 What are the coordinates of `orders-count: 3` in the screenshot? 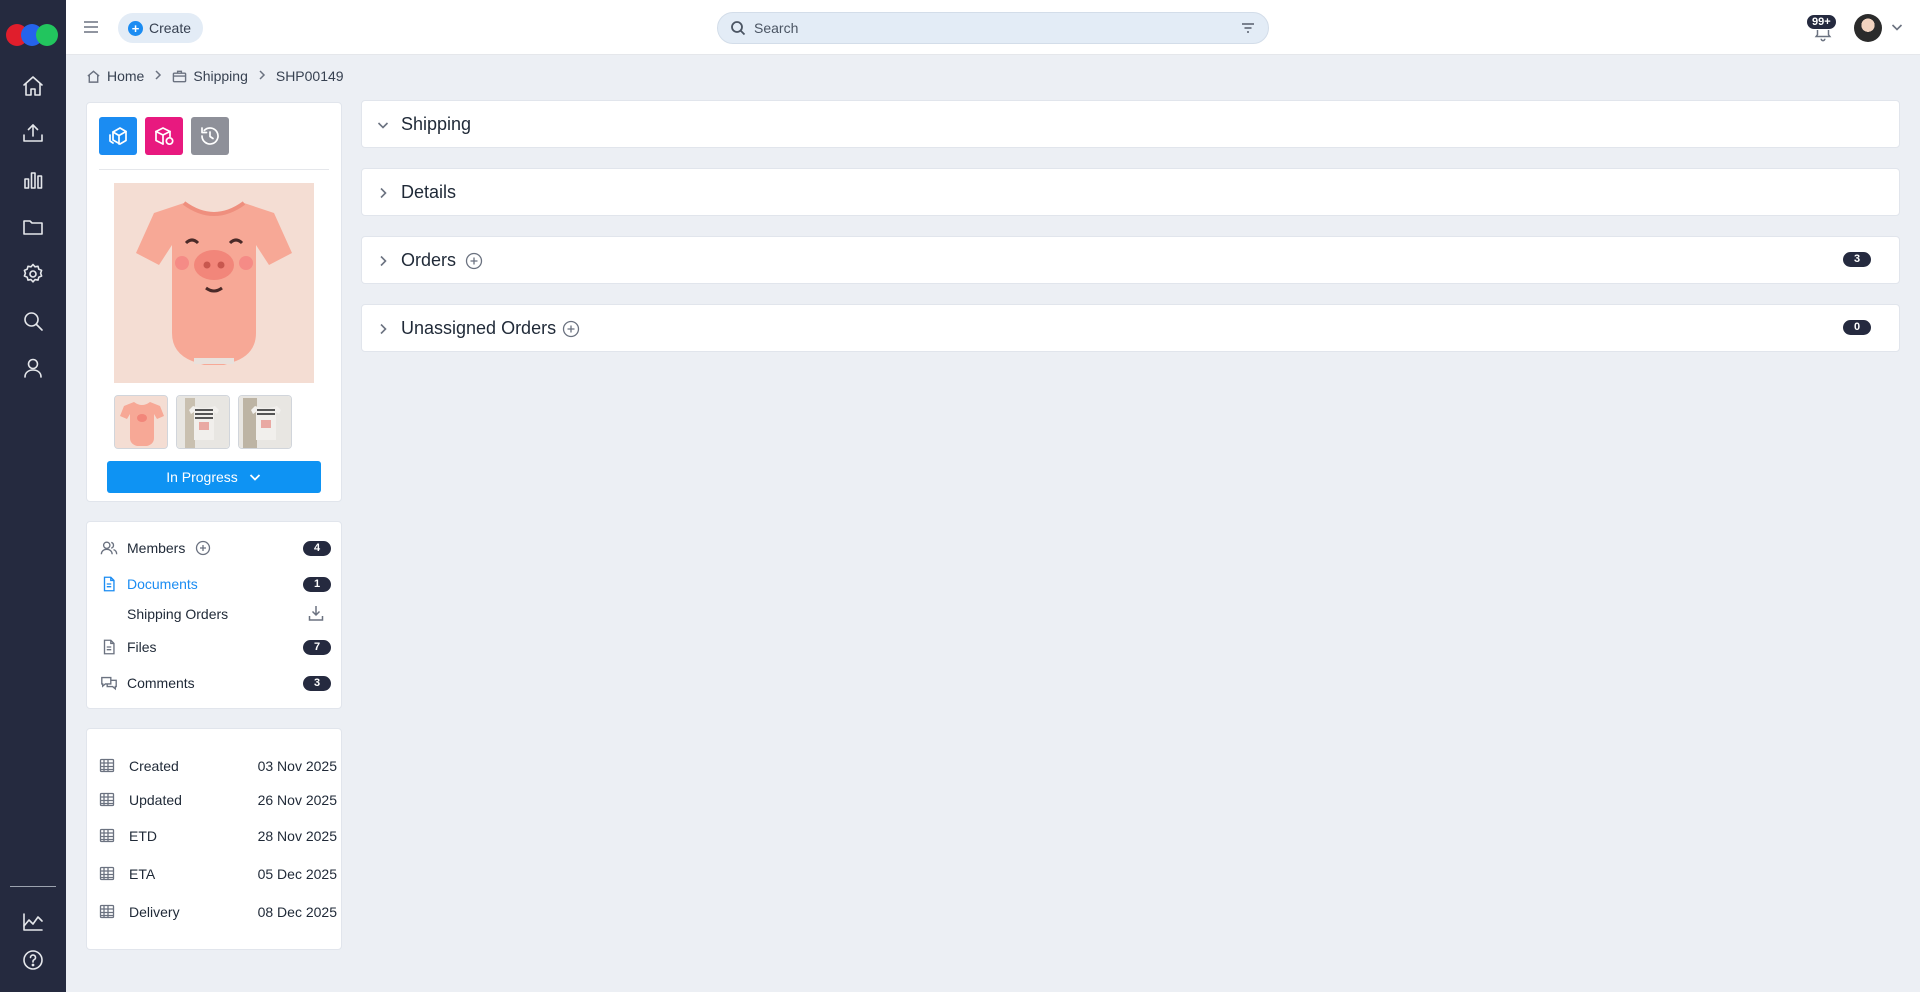 It's located at (1857, 259).